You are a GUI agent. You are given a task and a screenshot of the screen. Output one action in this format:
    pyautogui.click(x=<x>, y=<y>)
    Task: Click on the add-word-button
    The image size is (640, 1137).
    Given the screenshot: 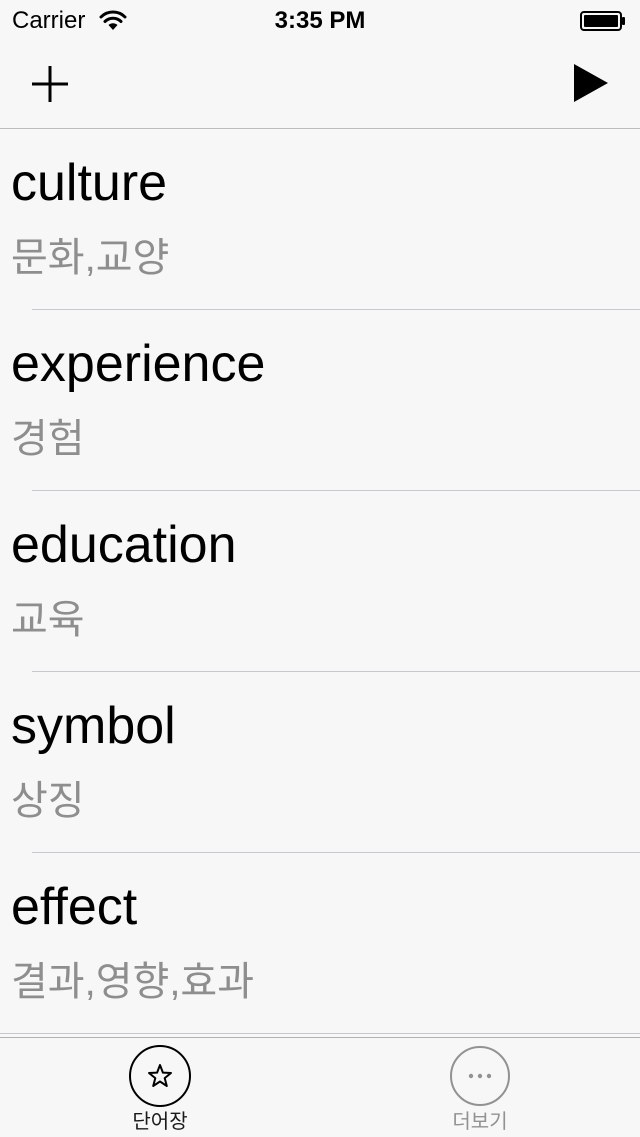 What is the action you would take?
    pyautogui.click(x=50, y=84)
    